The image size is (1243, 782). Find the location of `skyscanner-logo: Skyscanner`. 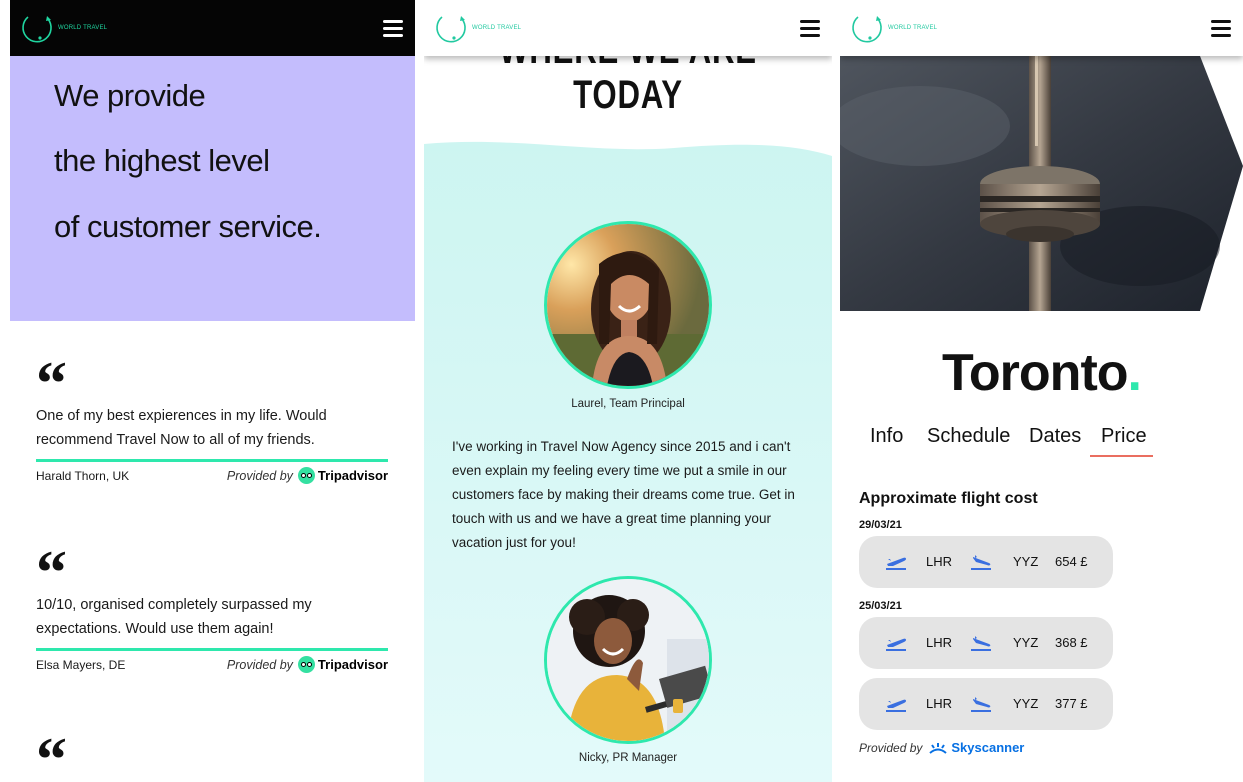

skyscanner-logo: Skyscanner is located at coordinates (976, 747).